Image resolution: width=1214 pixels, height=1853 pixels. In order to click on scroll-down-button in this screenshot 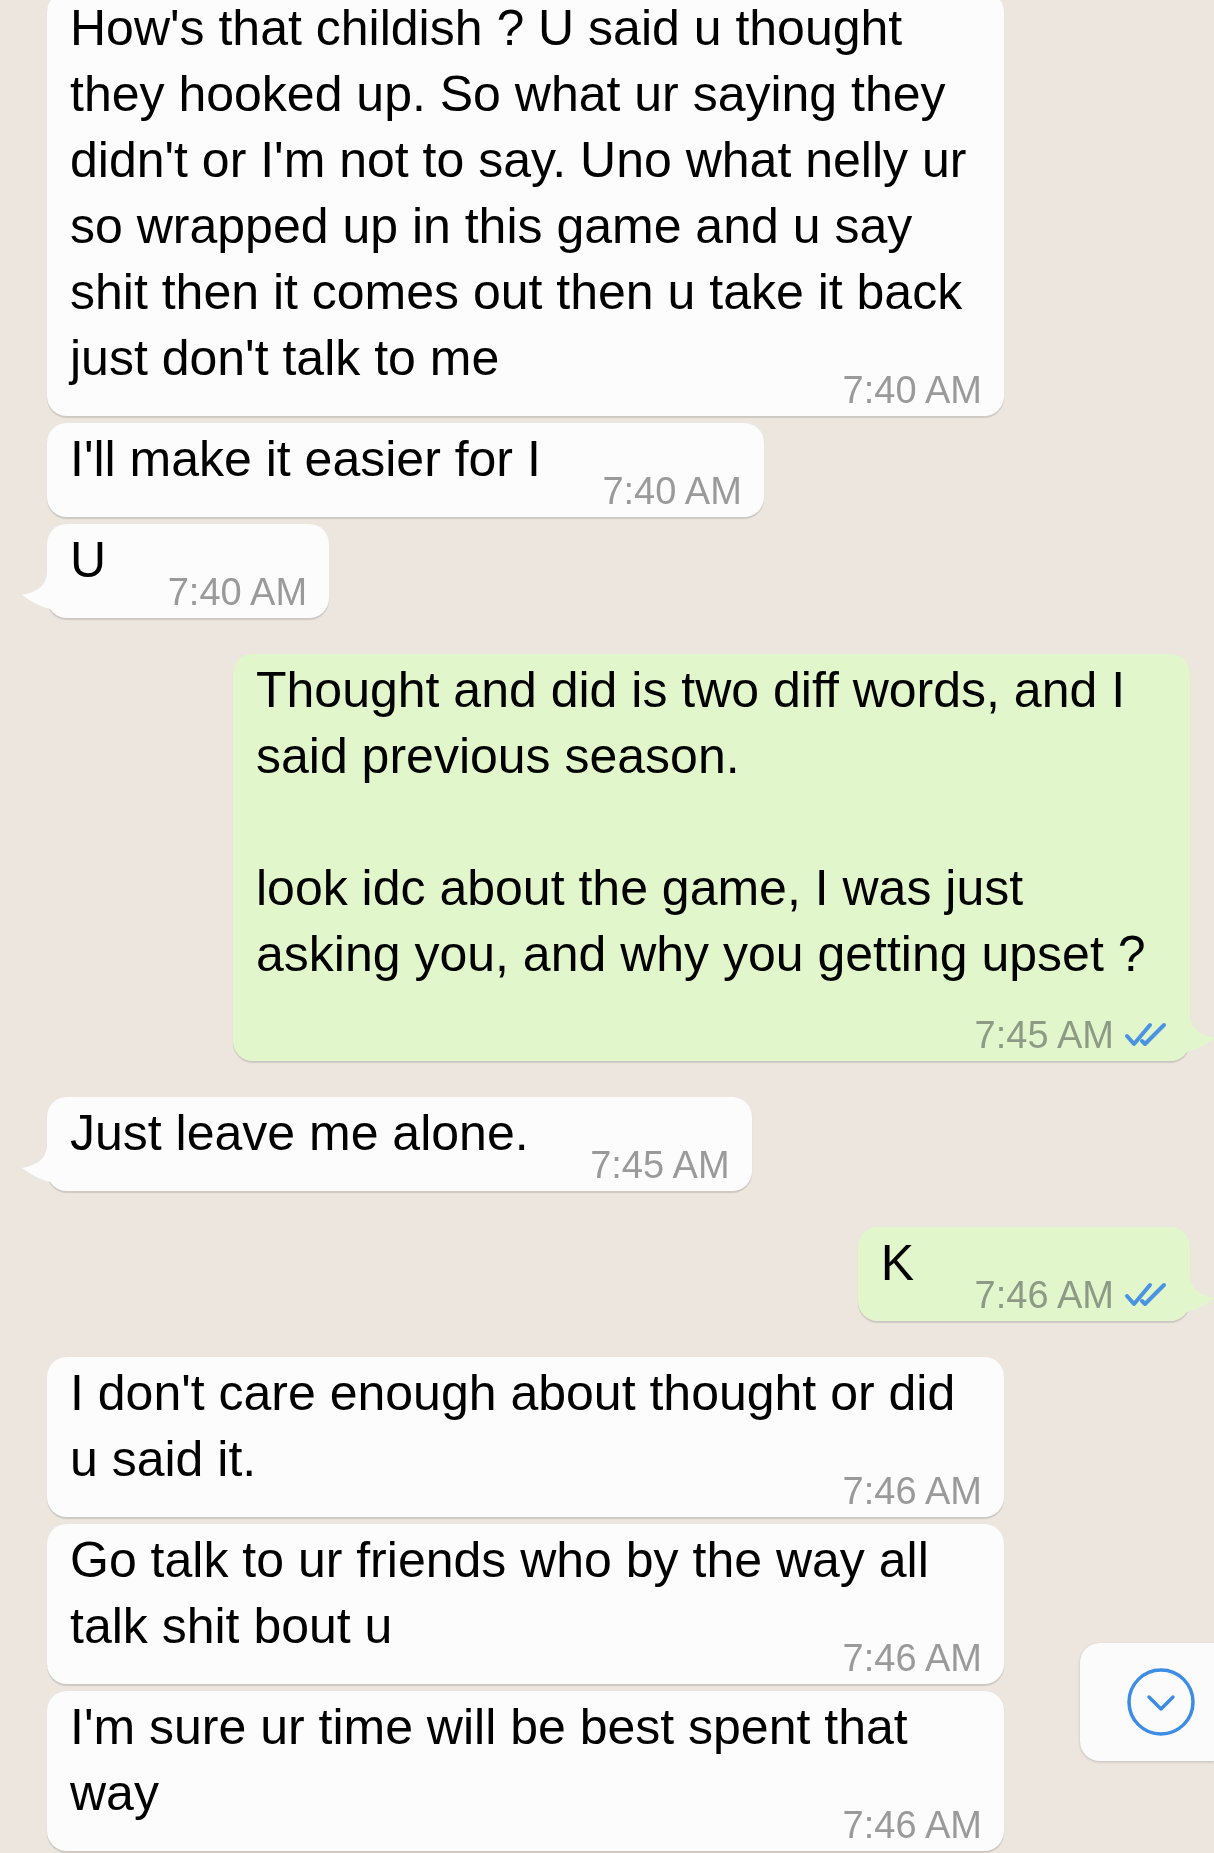, I will do `click(1147, 1702)`.